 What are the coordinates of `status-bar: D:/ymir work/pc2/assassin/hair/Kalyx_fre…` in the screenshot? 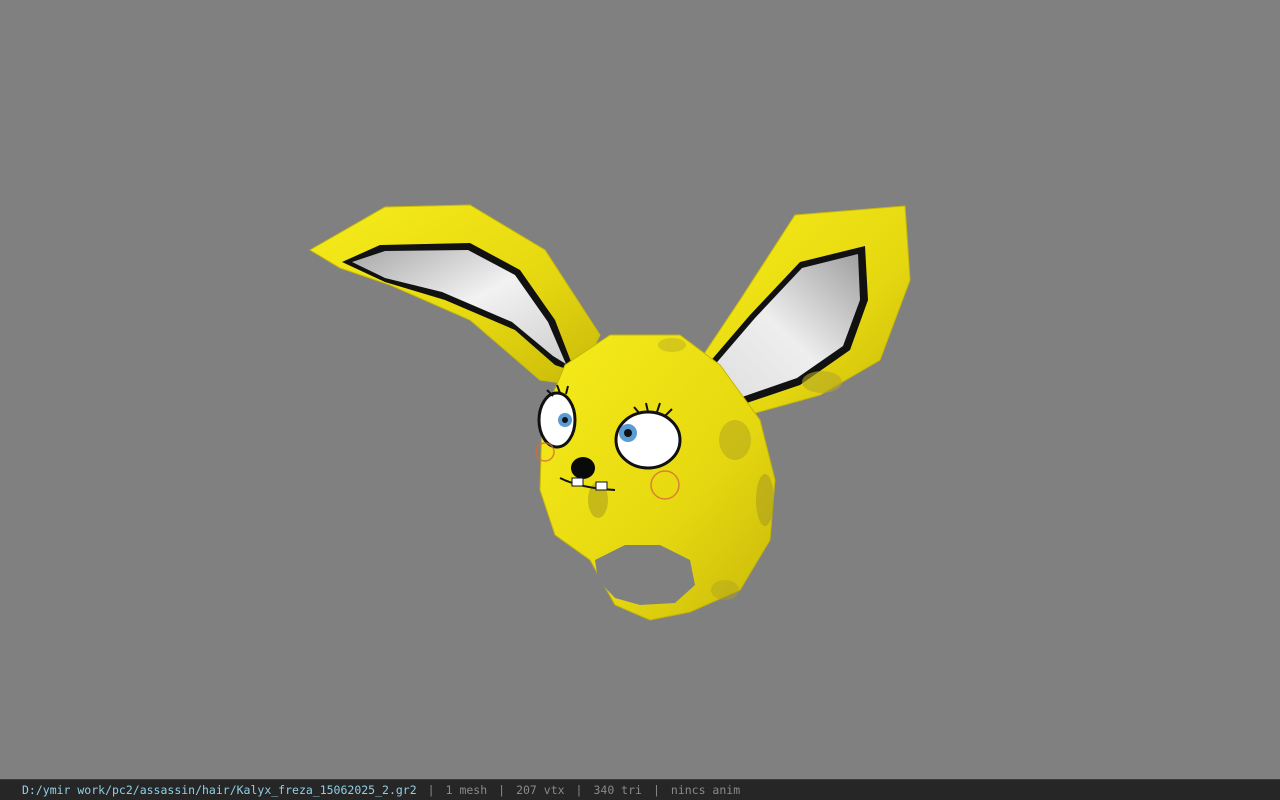 It's located at (640, 789).